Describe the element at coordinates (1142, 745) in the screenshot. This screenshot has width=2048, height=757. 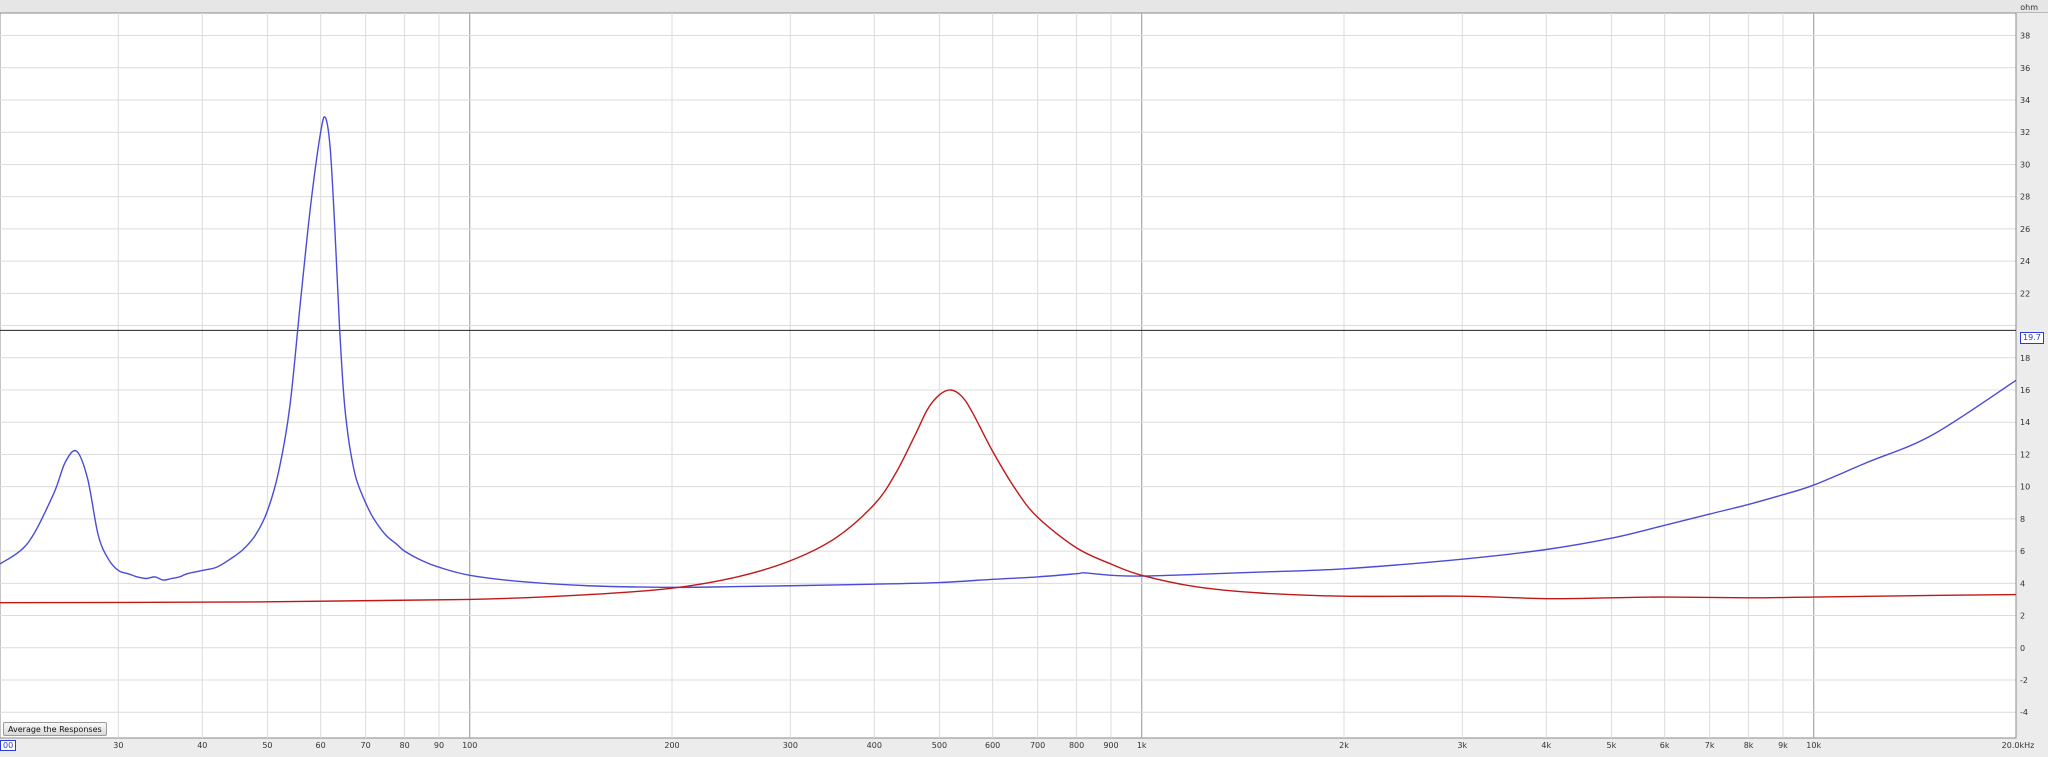
I see `x-tick-label: 1k` at that location.